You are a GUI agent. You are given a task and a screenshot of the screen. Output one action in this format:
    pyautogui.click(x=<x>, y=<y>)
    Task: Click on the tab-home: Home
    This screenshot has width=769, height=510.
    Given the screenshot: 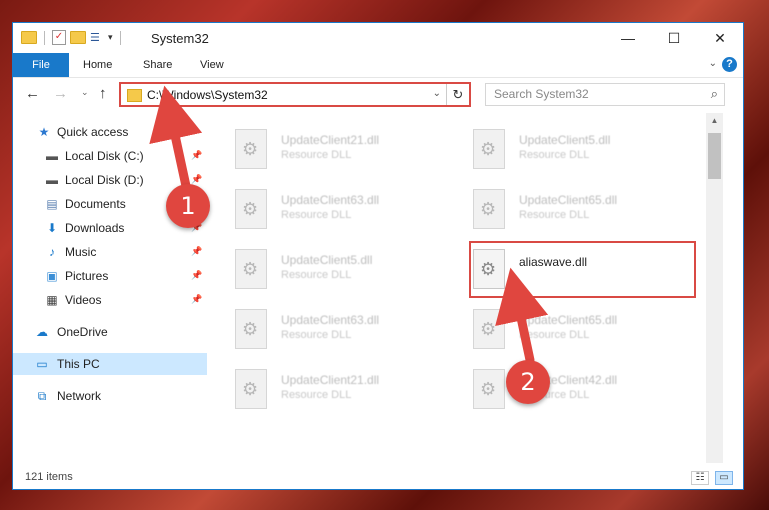 What is the action you would take?
    pyautogui.click(x=97, y=65)
    